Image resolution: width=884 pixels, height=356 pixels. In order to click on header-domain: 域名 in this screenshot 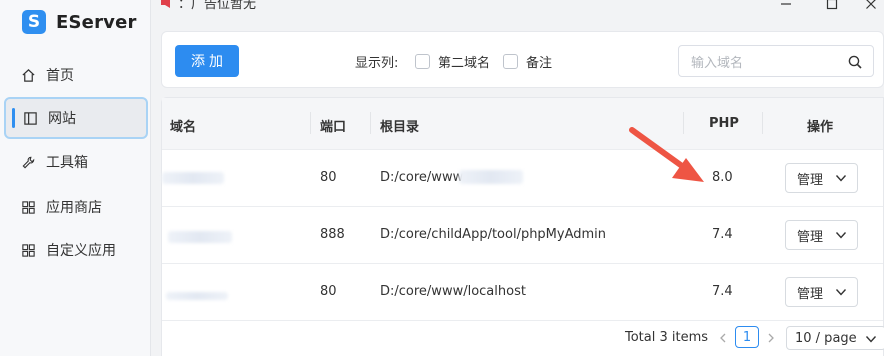, I will do `click(183, 125)`.